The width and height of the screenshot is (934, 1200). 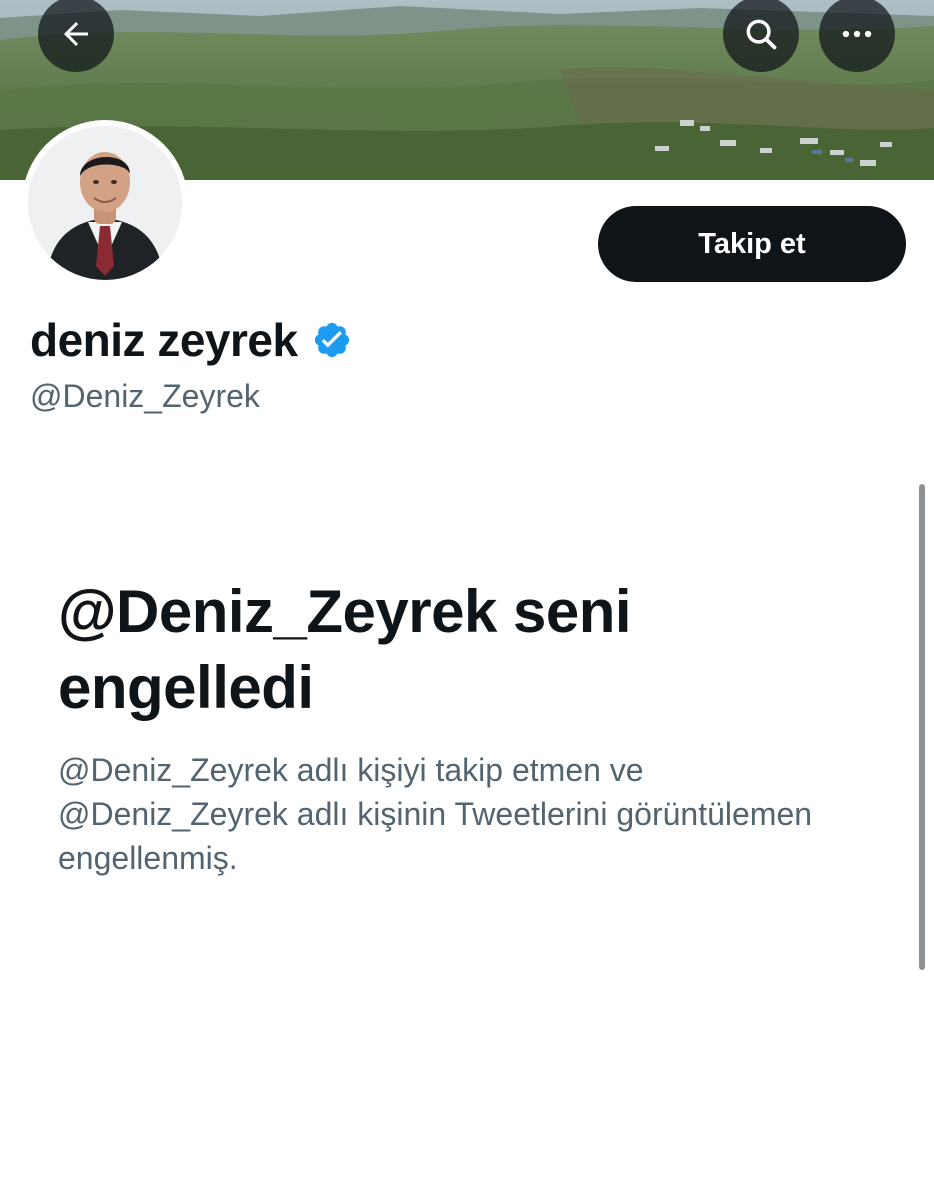 I want to click on profile-avatar, so click(x=105, y=203).